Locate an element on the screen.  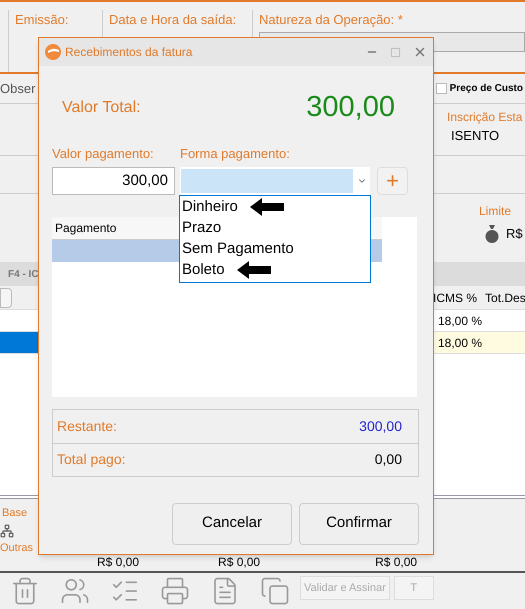
column-header: Pagamento is located at coordinates (85, 228).